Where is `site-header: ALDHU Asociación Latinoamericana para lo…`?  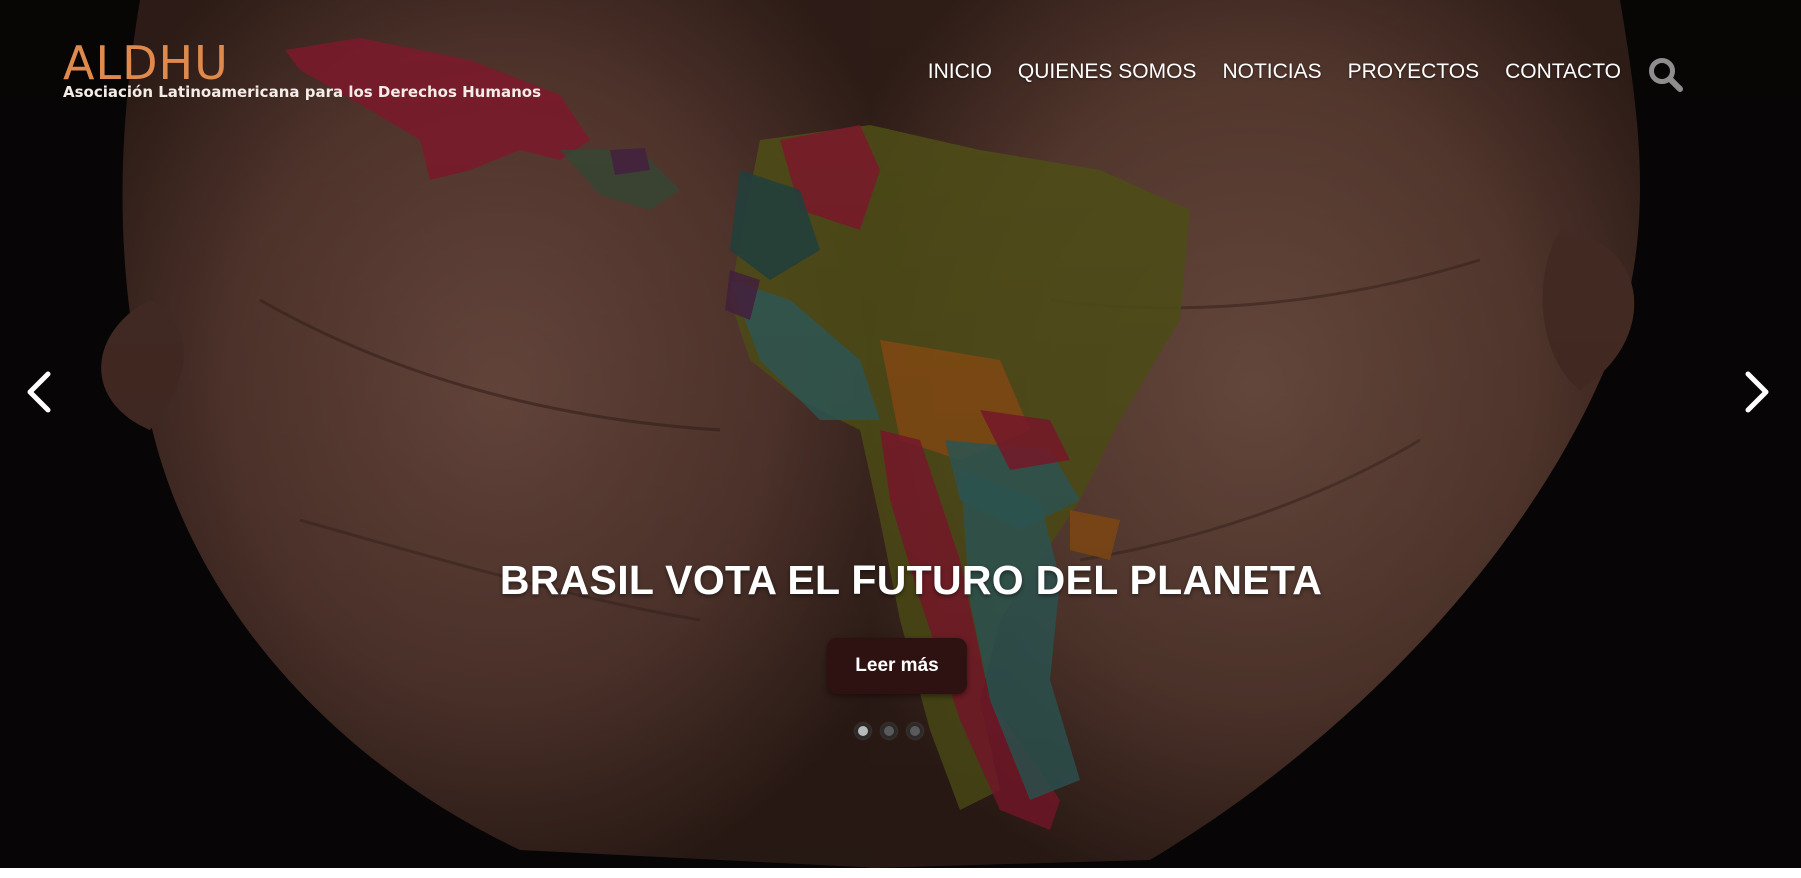
site-header: ALDHU Asociación Latinoamericana para lo… is located at coordinates (900, 60).